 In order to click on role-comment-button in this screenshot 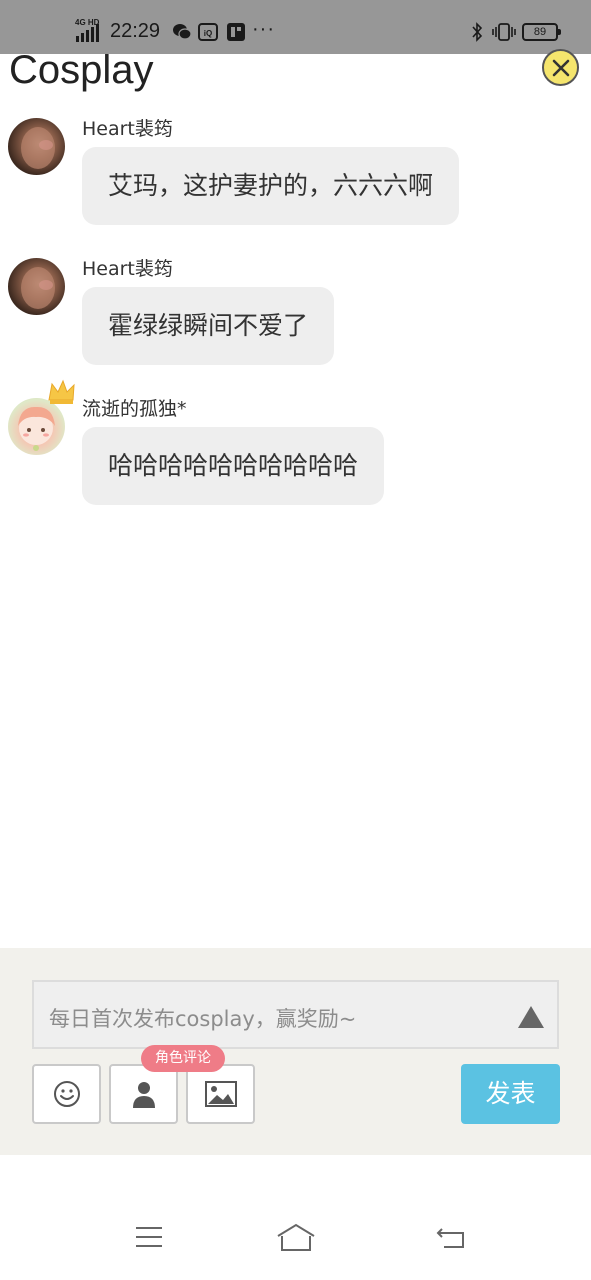, I will do `click(143, 1094)`.